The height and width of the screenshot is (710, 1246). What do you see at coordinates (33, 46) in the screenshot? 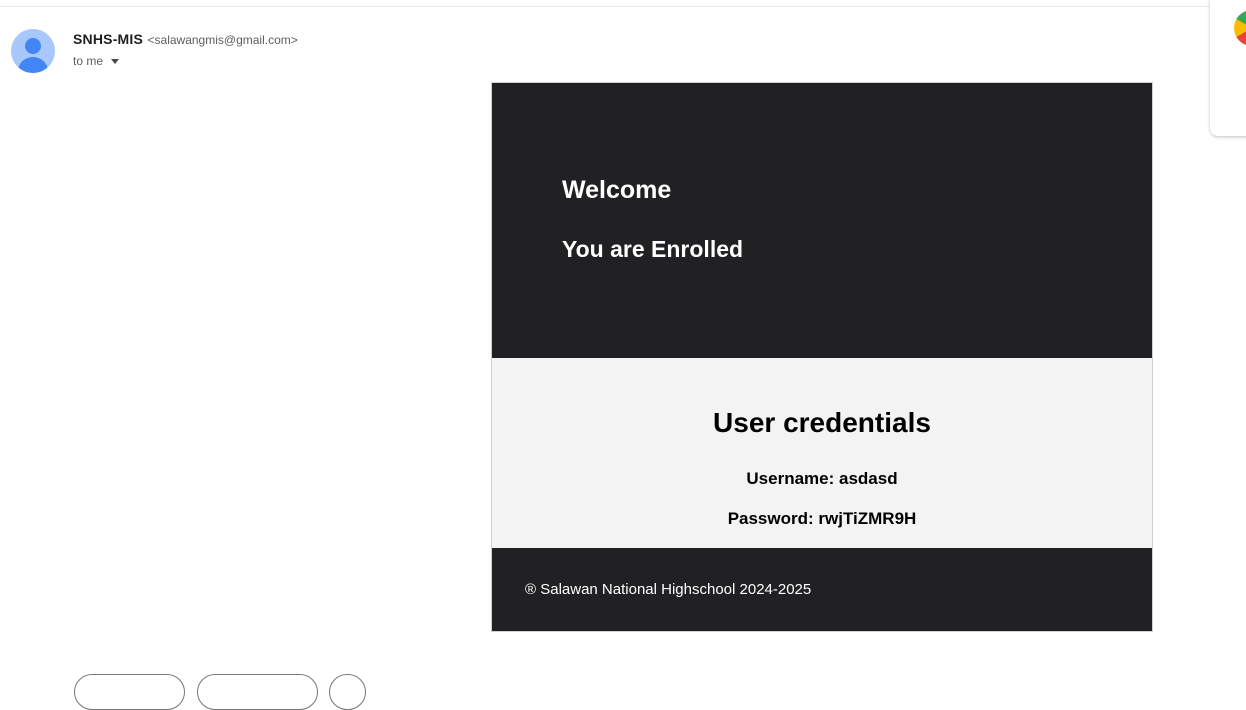
I see `avatar-head` at bounding box center [33, 46].